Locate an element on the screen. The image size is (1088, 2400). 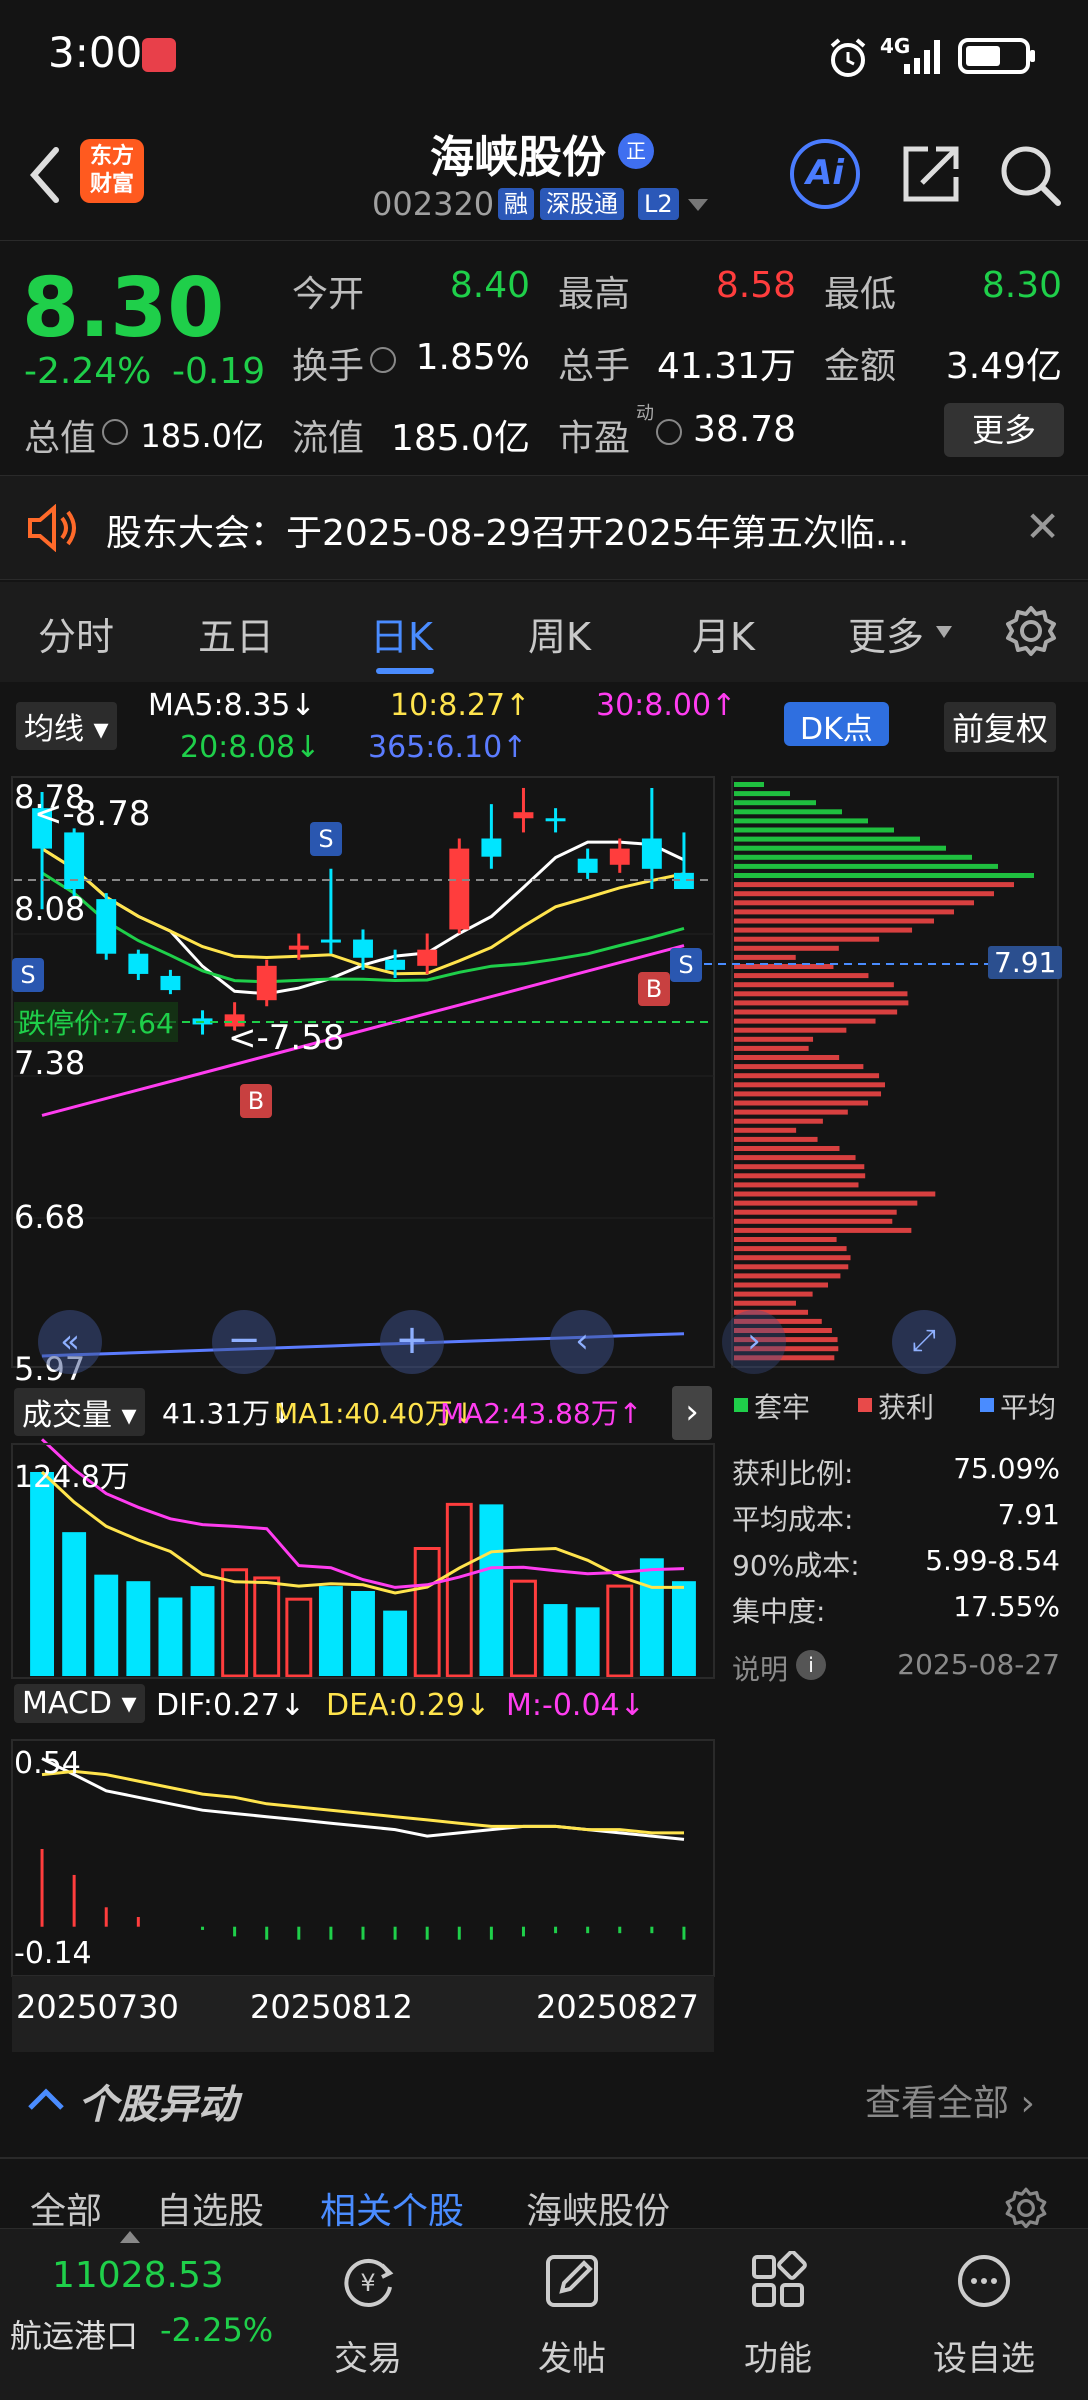
legend-profit-swatch is located at coordinates (865, 1405).